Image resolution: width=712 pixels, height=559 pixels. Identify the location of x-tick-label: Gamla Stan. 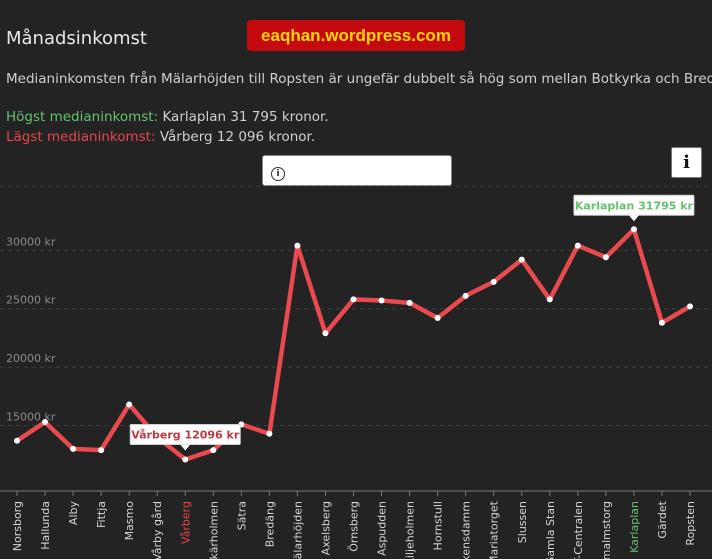
(550, 530).